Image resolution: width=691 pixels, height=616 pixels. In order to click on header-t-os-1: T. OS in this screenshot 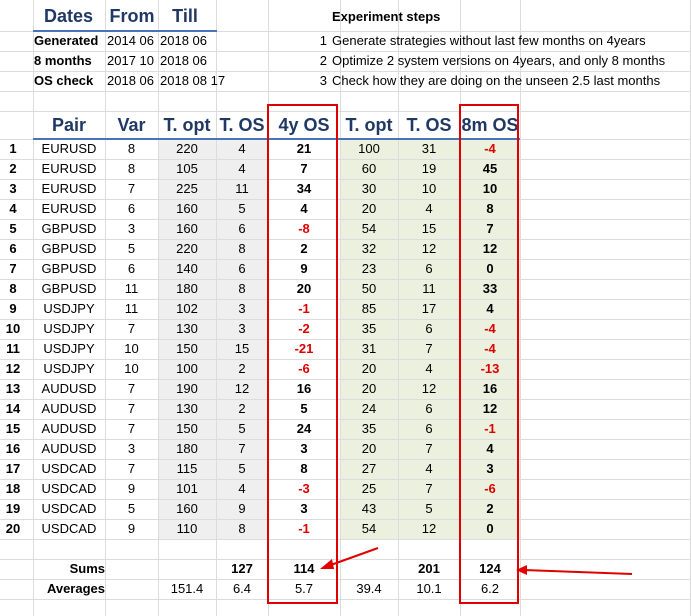, I will do `click(242, 125)`.